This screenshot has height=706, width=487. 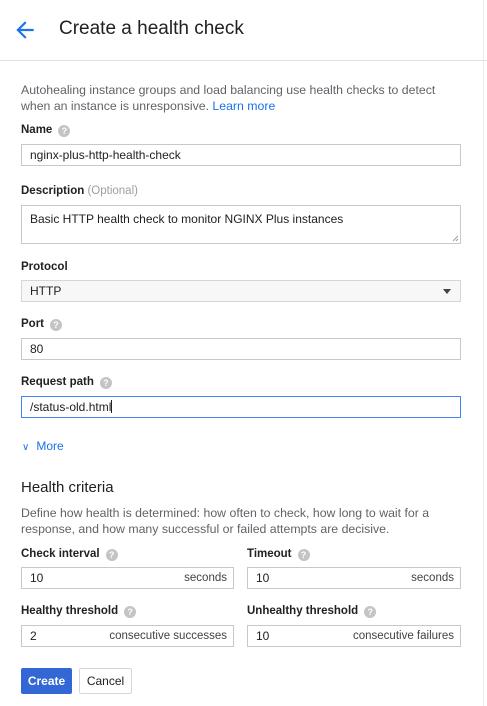 I want to click on timeout-label: Timeout?, so click(x=278, y=554).